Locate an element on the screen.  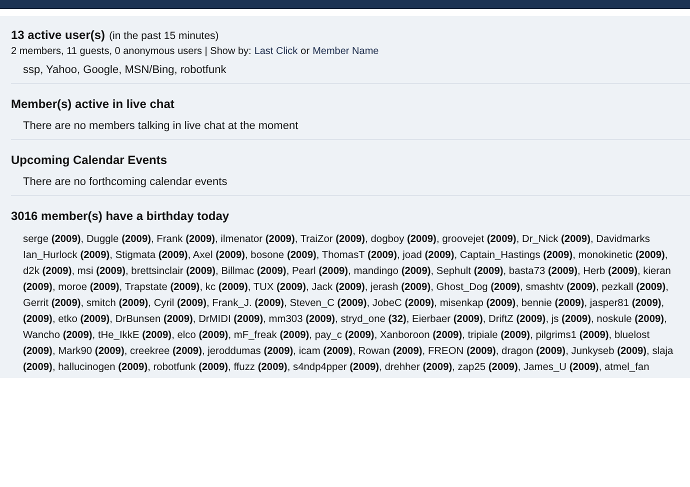
birthday-list-line: d2k (2009), msi (2009), brettsinclair (2009), Billmac (2009), Pearl (2009), mandingo (2009), Sephult (2009), basta73 (2009), Herb (2009), kieran is located at coordinates (347, 272).